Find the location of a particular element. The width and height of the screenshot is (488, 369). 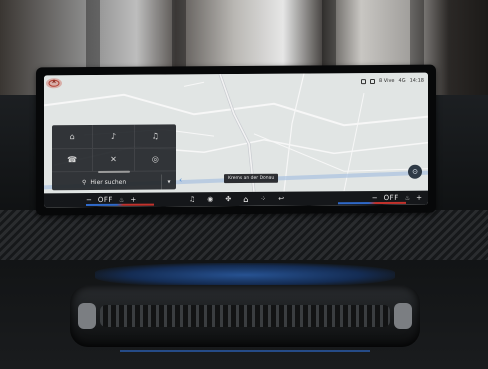

search-row: ⚲ Hier suchen ▾ is located at coordinates (114, 182).